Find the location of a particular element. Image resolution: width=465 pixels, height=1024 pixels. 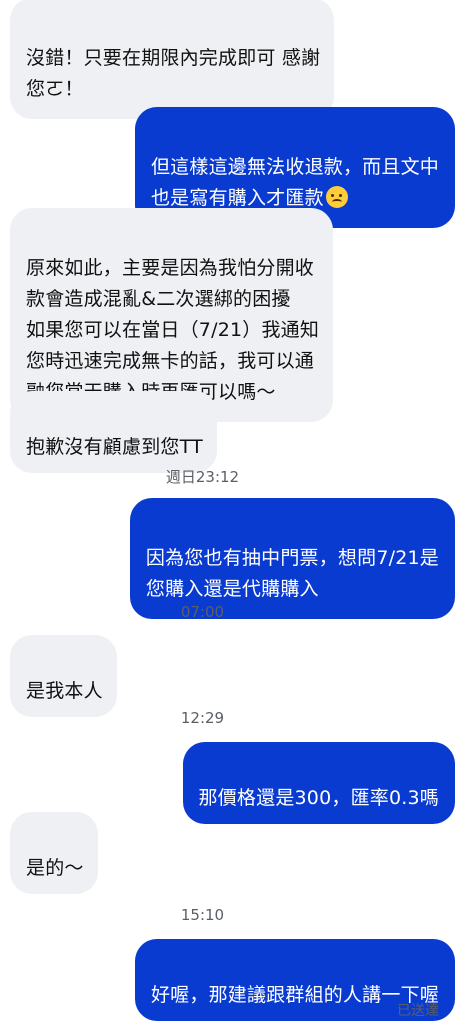

message-outgoing: 因為您也有抽中門票，想問7/21是 您購入還是代購購入 is located at coordinates (292, 558).